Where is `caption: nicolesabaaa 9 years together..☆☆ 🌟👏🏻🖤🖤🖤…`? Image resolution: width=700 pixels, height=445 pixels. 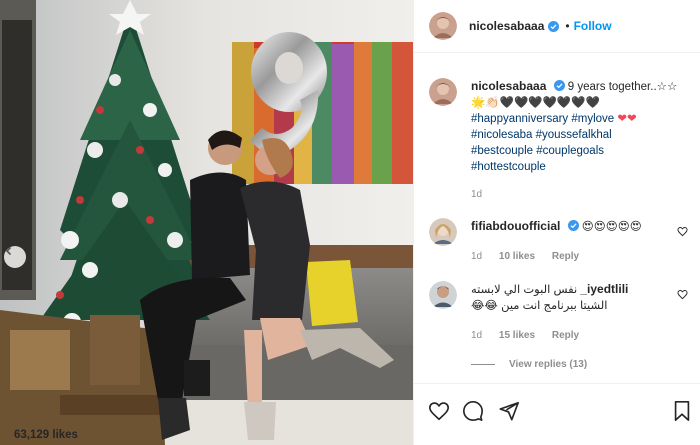
caption: nicolesabaaa 9 years together..☆☆ 🌟👏🏻🖤🖤🖤… is located at coordinates (561, 139).